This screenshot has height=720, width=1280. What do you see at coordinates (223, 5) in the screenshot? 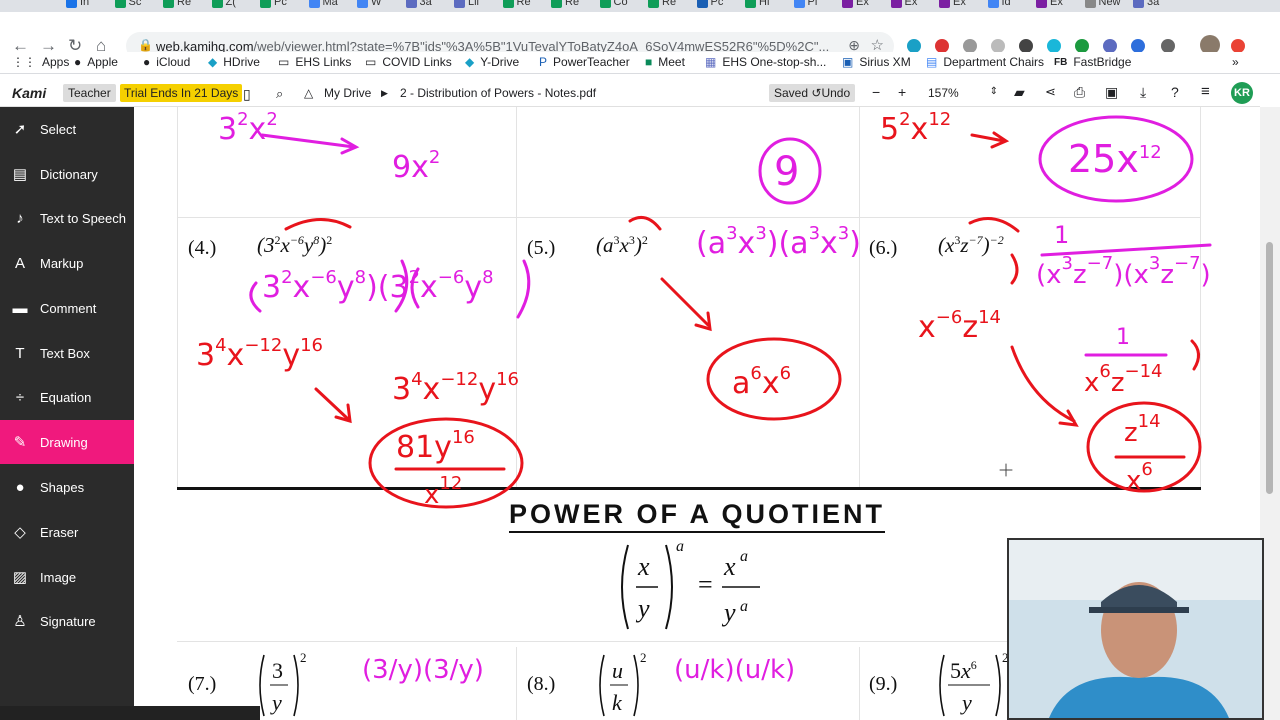
I see `browser-tab: Z(` at bounding box center [223, 5].